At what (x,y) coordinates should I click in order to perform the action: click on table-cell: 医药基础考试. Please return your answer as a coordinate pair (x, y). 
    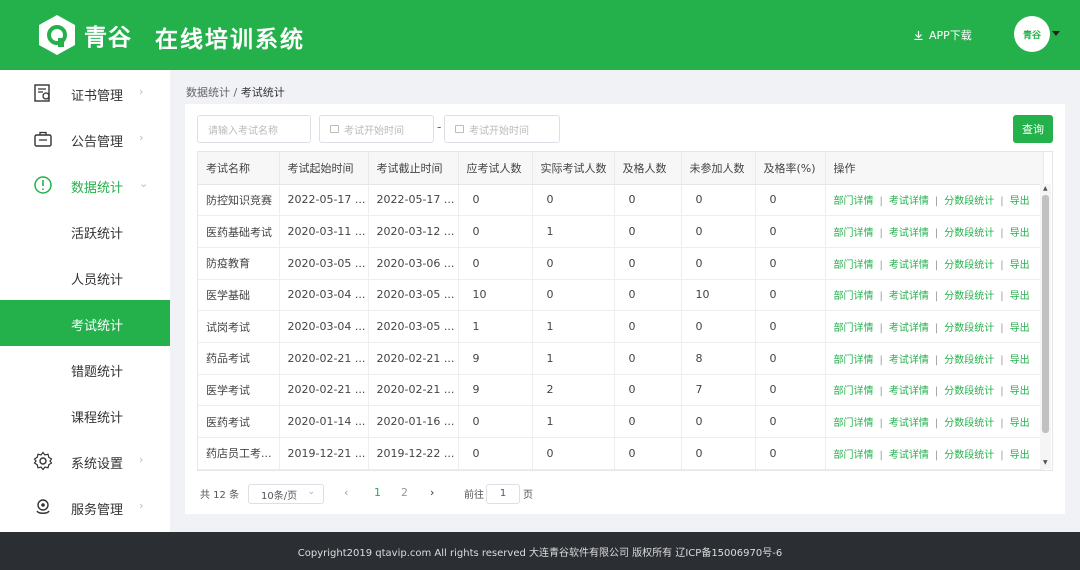
    Looking at the image, I should click on (239, 231).